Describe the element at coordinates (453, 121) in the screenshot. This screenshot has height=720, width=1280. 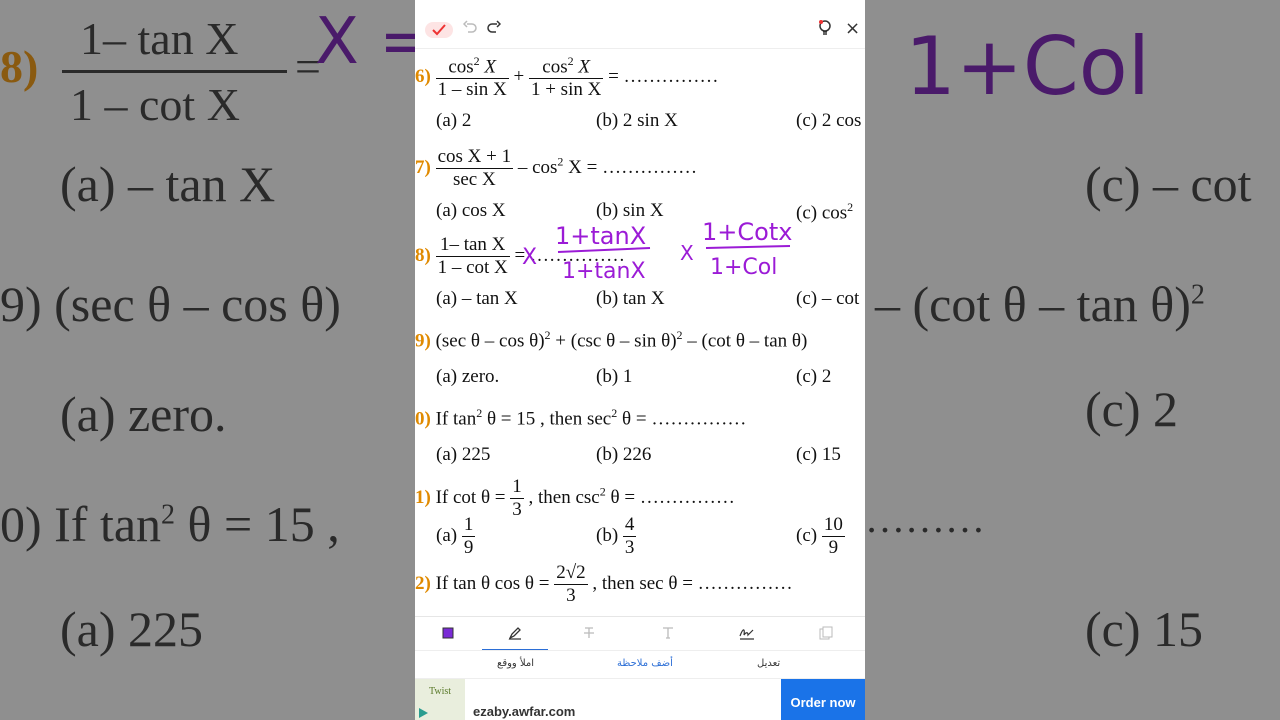
I see `q6-option-a: (a) 2` at that location.